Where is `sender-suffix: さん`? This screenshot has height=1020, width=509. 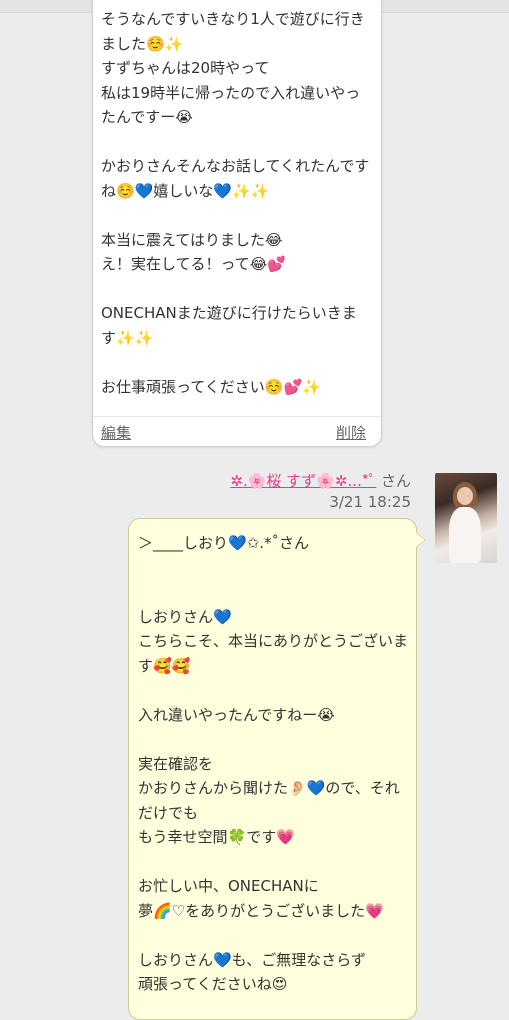
sender-suffix: さん is located at coordinates (393, 481).